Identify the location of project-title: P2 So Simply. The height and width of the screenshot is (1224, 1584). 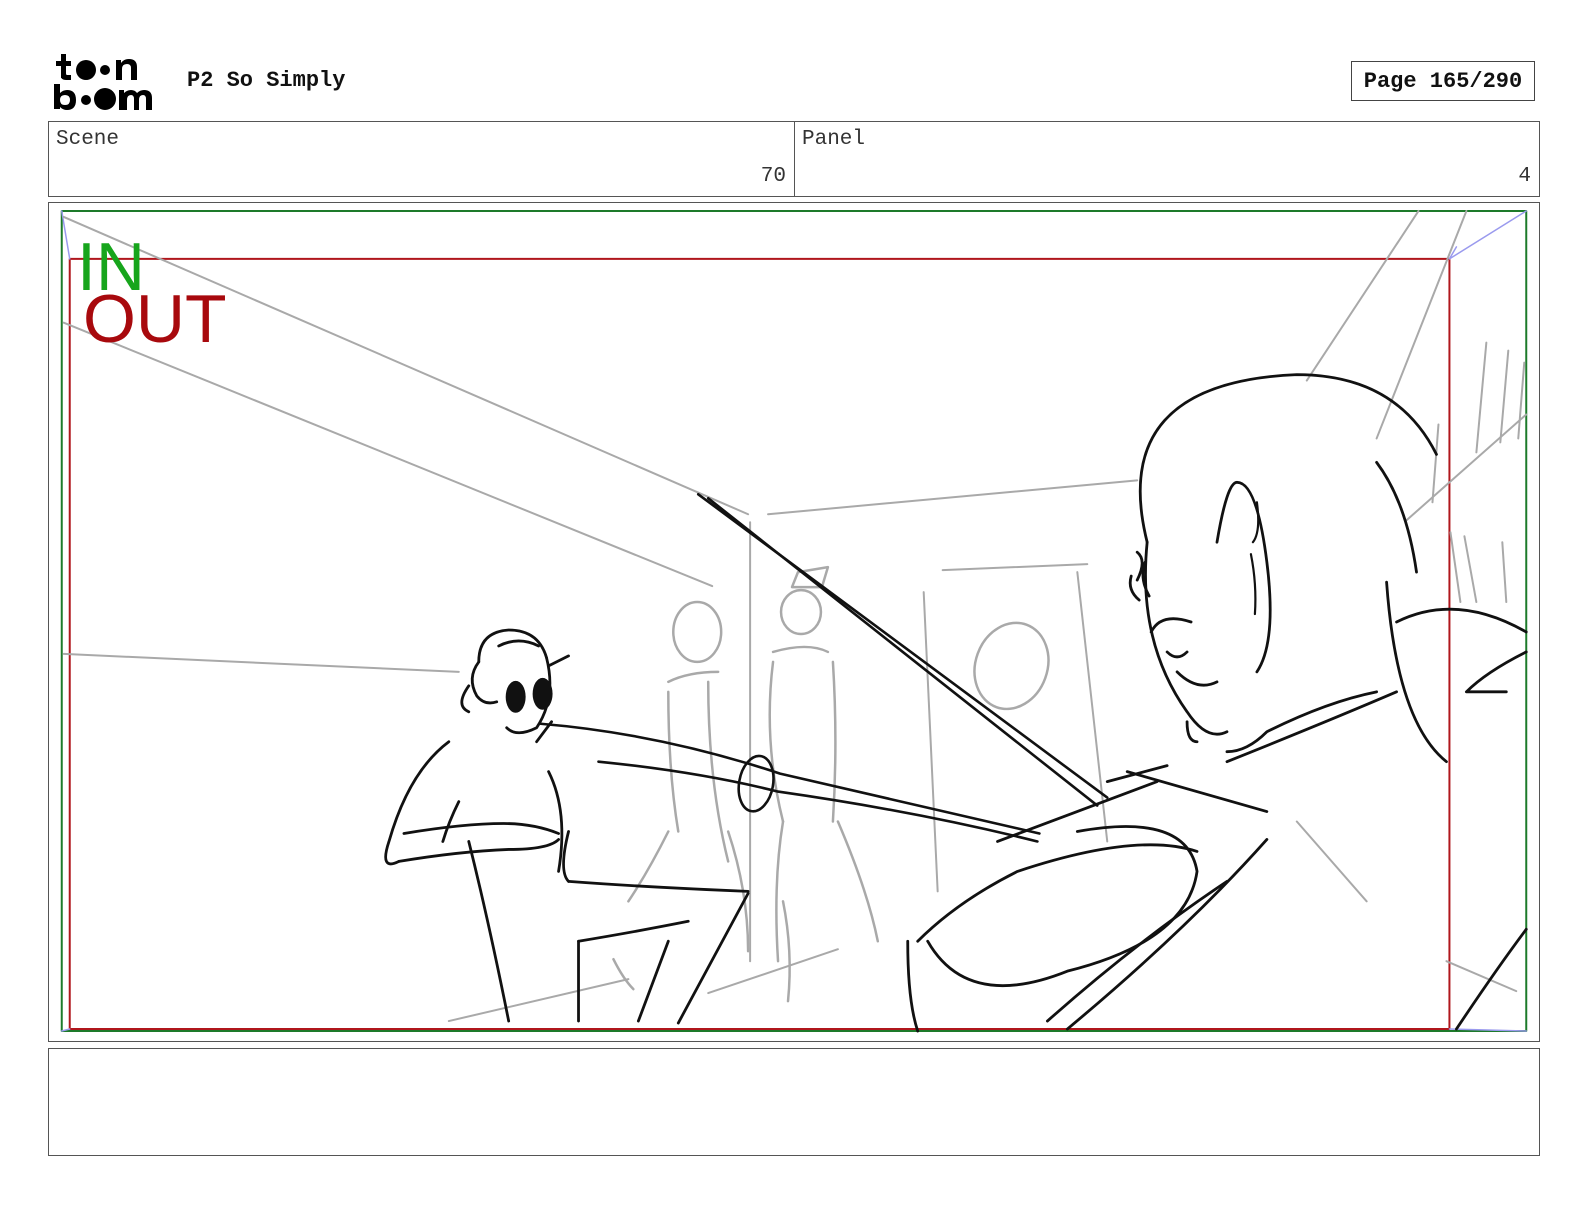
(266, 80).